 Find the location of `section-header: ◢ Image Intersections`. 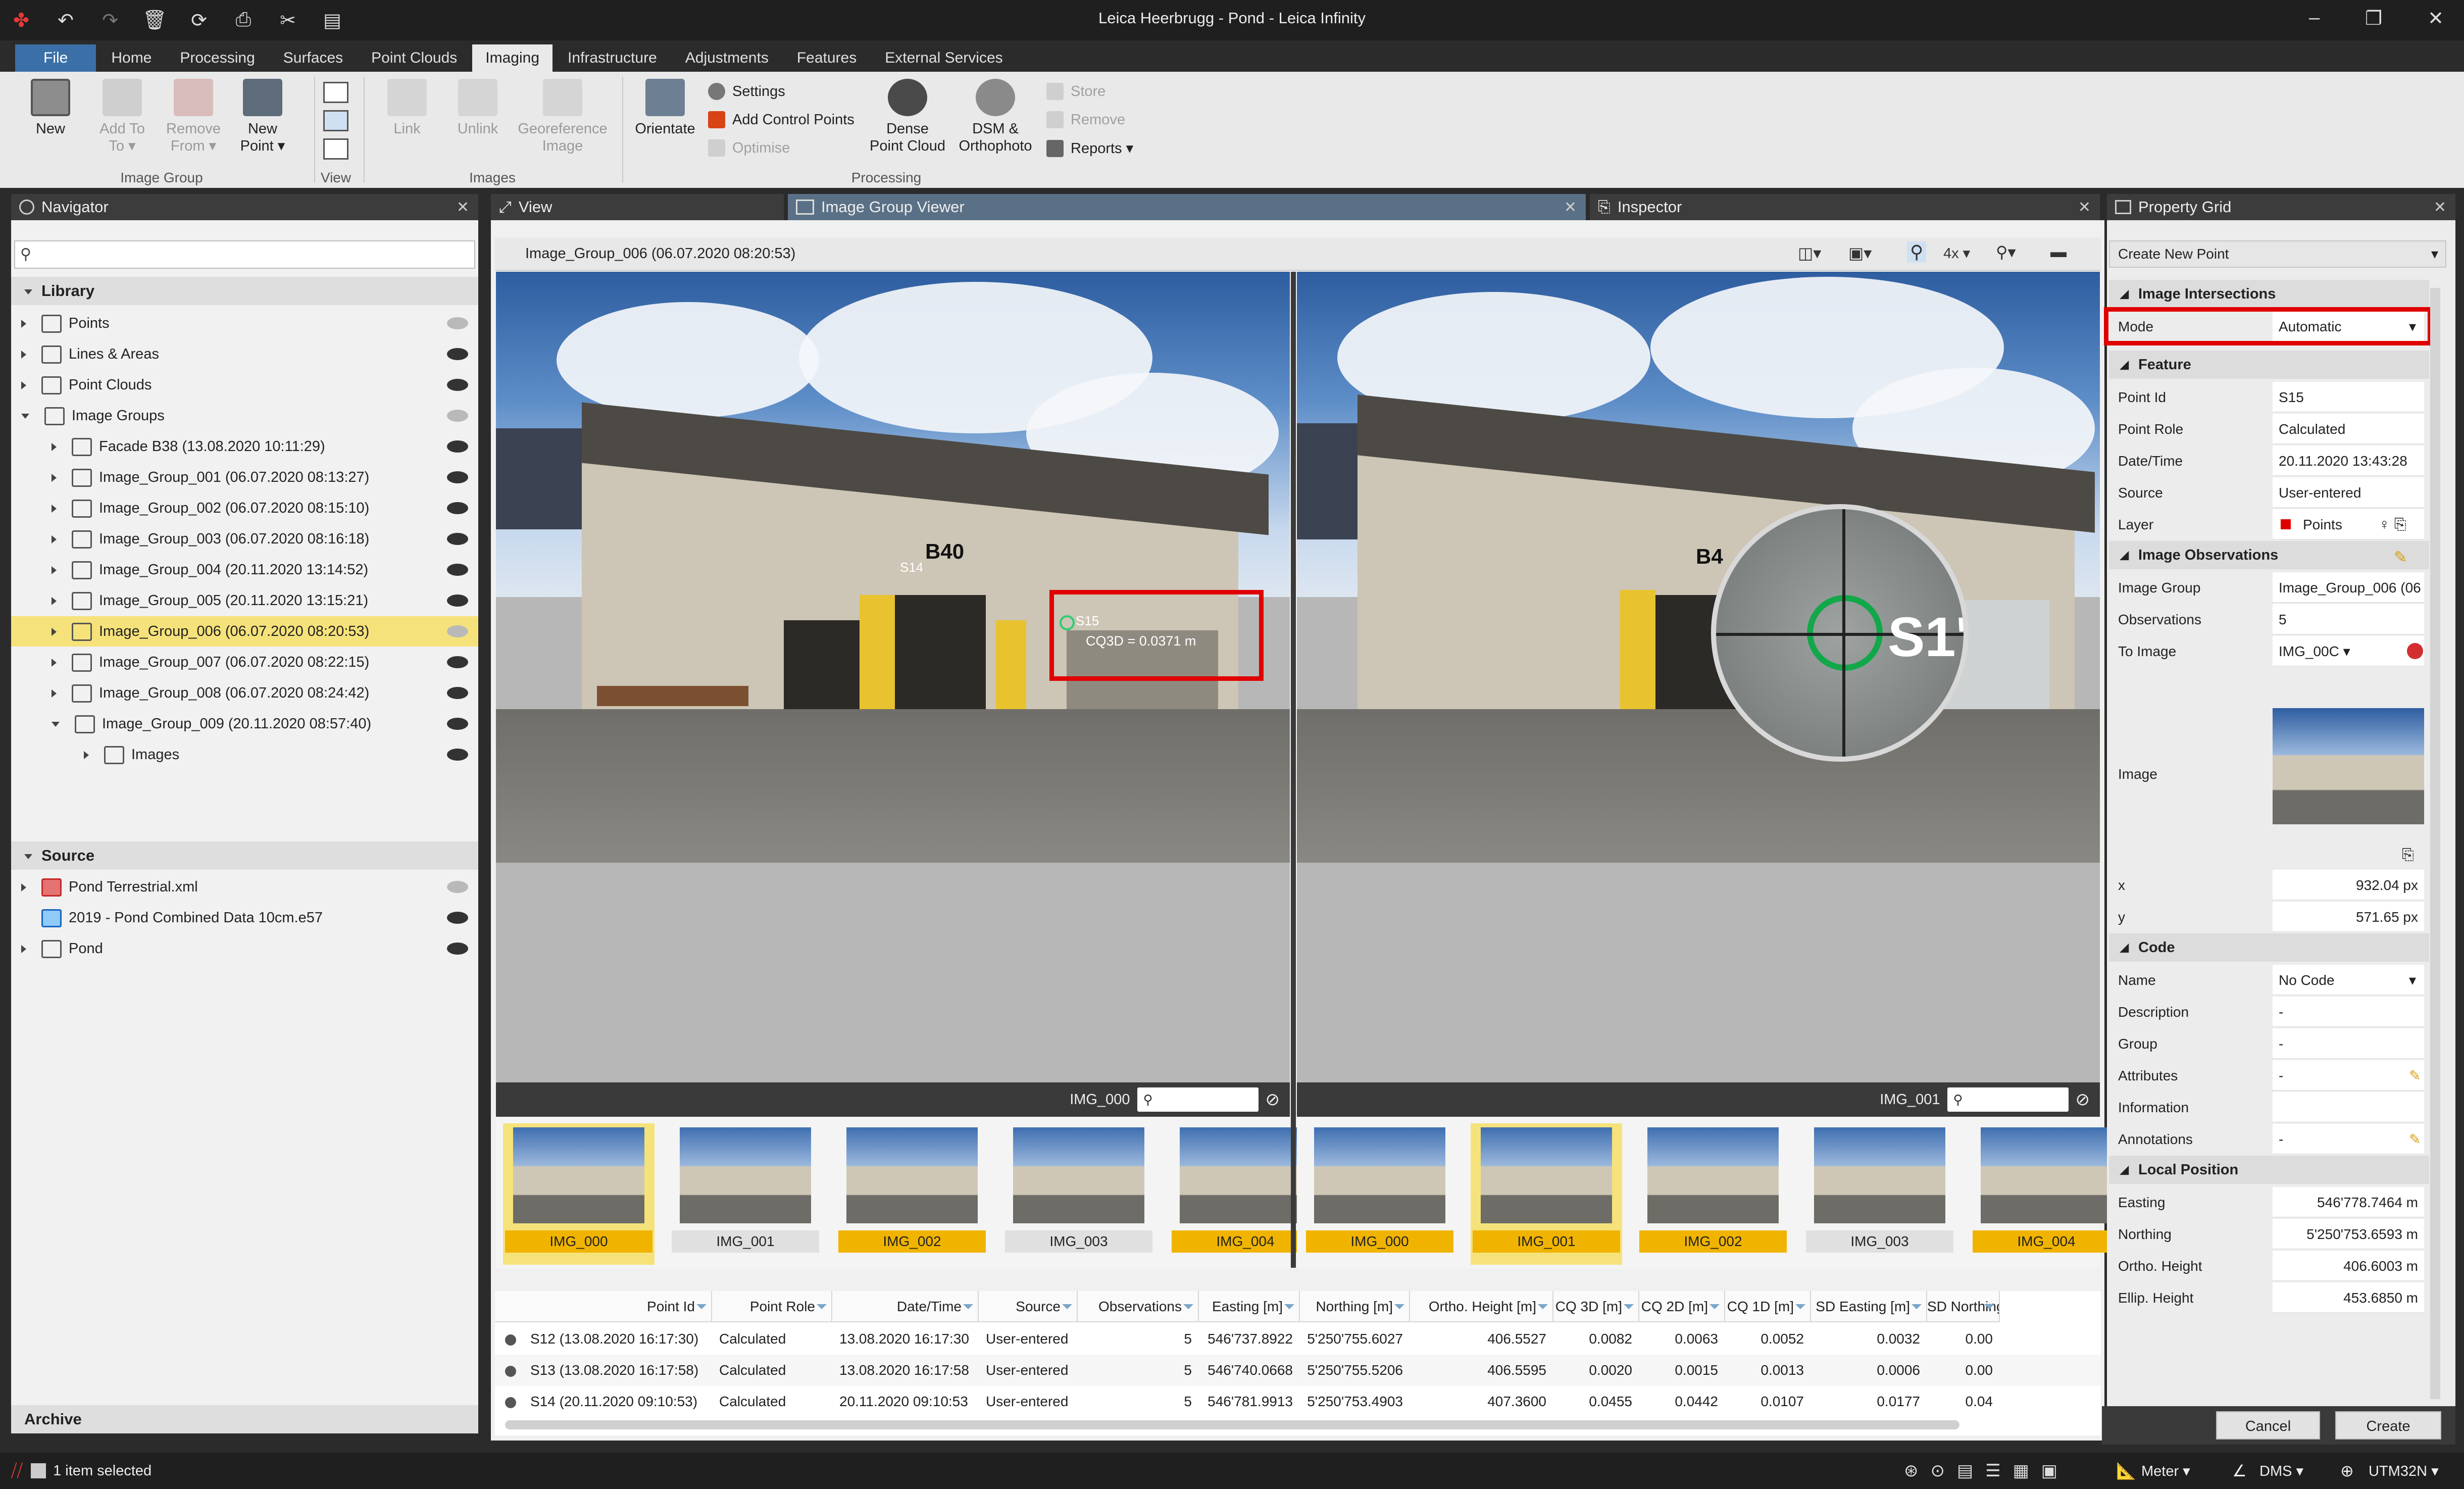

section-header: ◢ Image Intersections is located at coordinates (2269, 294).